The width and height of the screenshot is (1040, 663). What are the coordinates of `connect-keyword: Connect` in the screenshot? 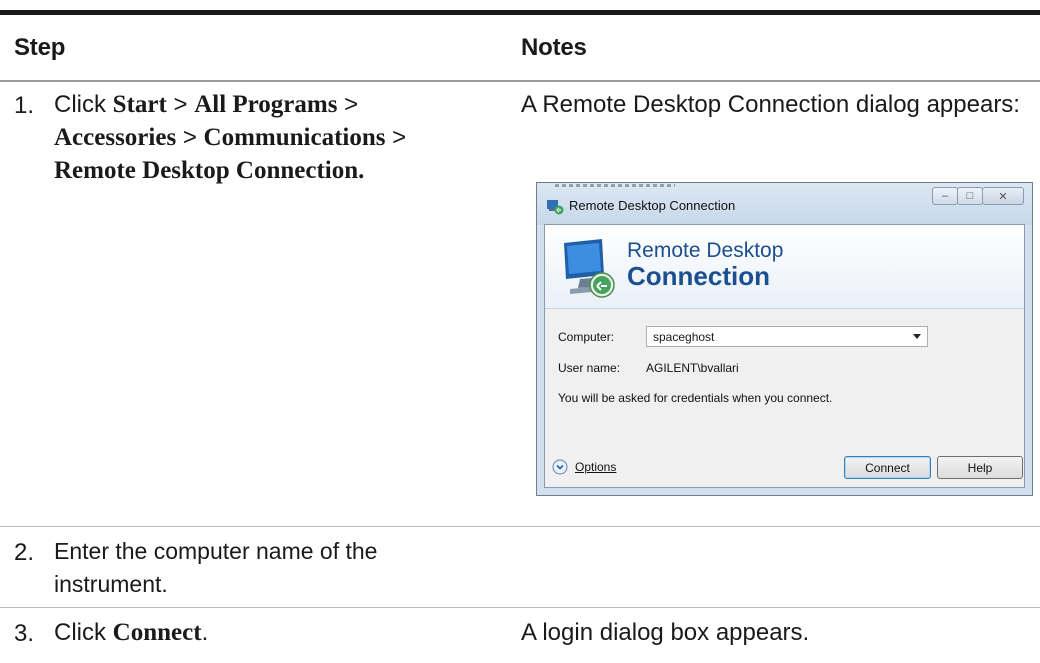 It's located at (157, 632).